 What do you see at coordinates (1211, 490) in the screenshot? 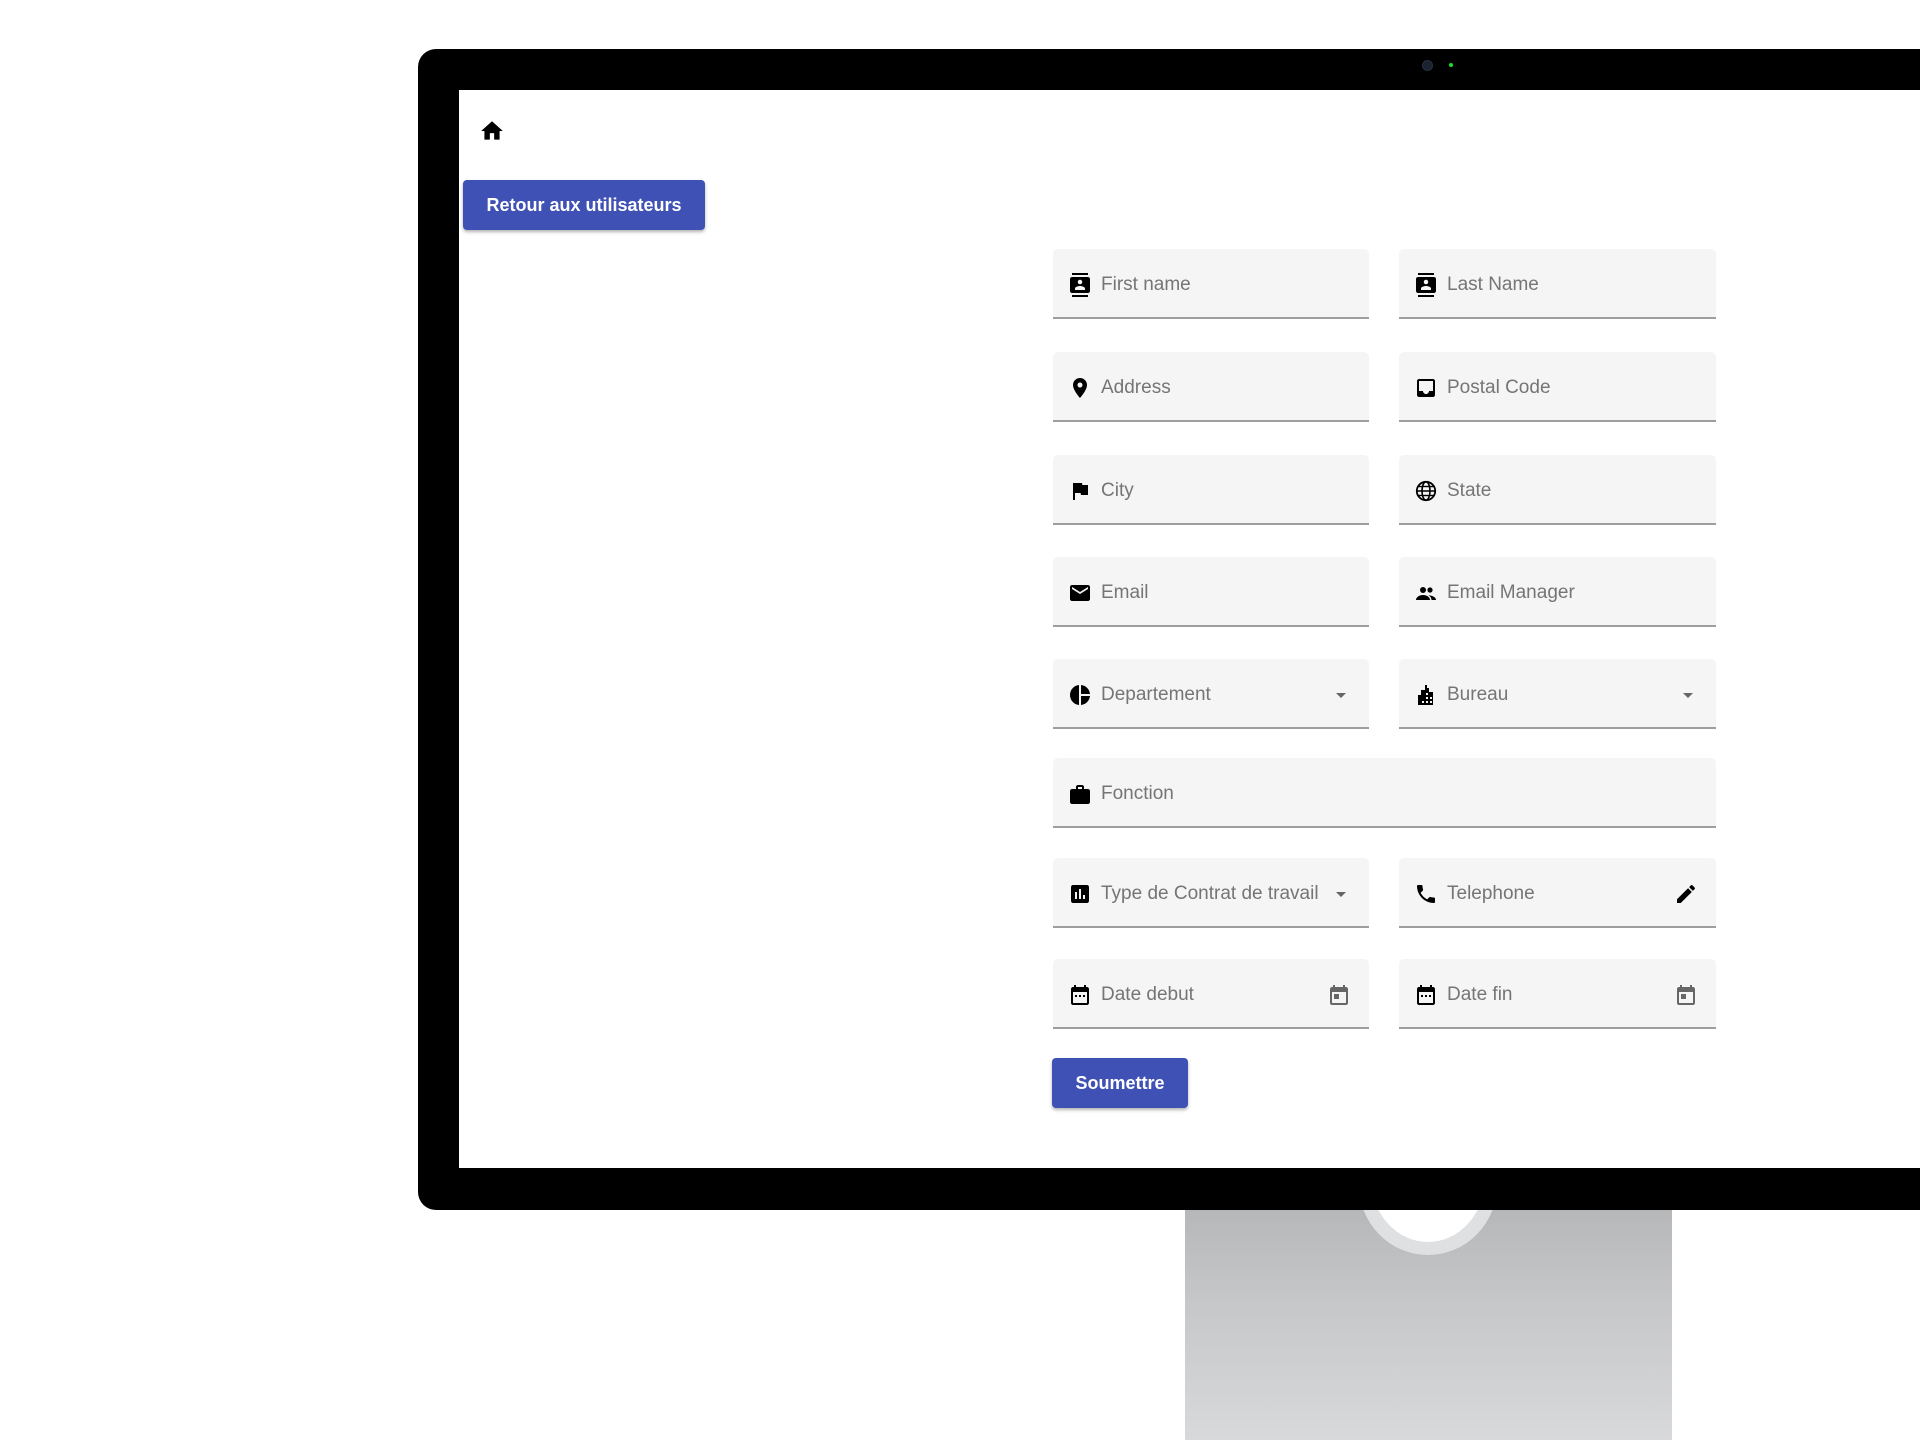
I see `city-field: City` at bounding box center [1211, 490].